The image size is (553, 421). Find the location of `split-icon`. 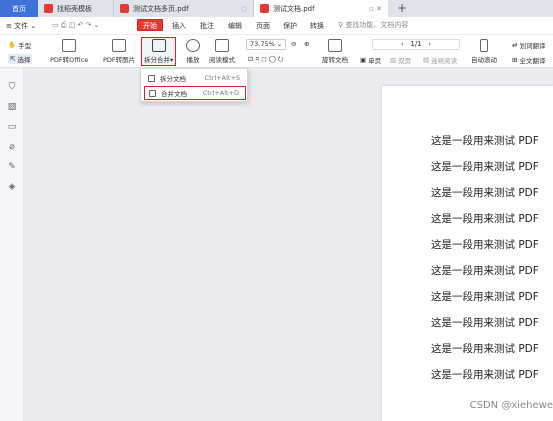

split-icon is located at coordinates (151, 78).